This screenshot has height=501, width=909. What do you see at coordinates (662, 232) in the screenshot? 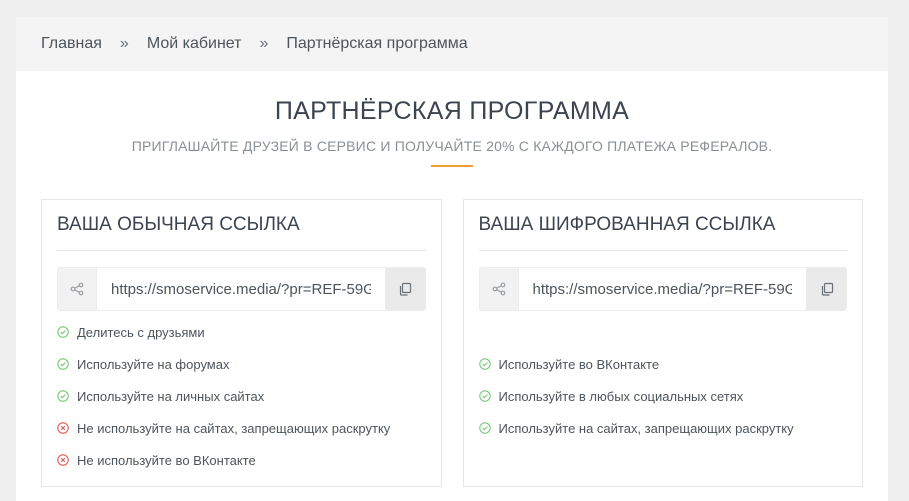
I see `card-title: ВАША ШИФРОВАННАЯ ССЫЛКА` at bounding box center [662, 232].